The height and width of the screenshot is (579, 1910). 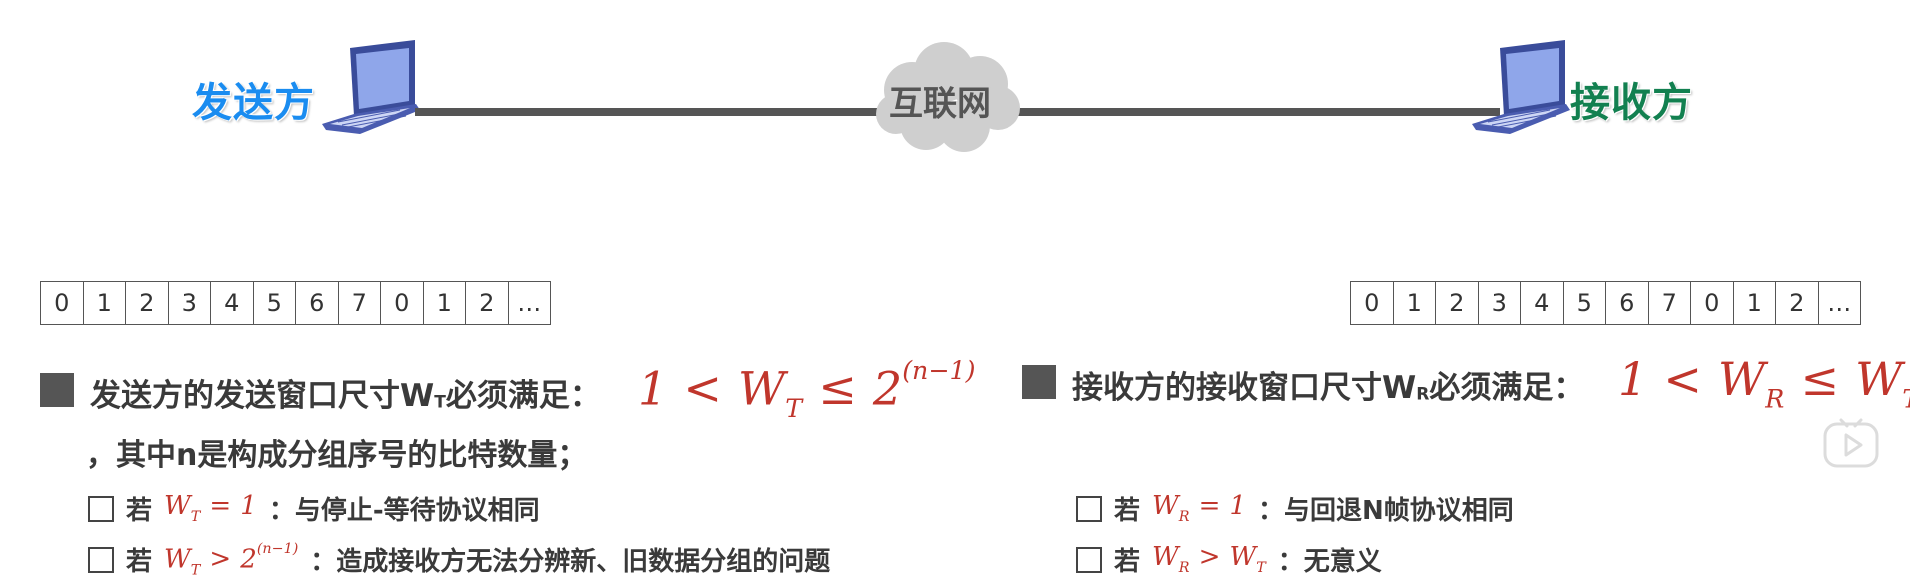 I want to click on network-label: 互联网, so click(x=940, y=104).